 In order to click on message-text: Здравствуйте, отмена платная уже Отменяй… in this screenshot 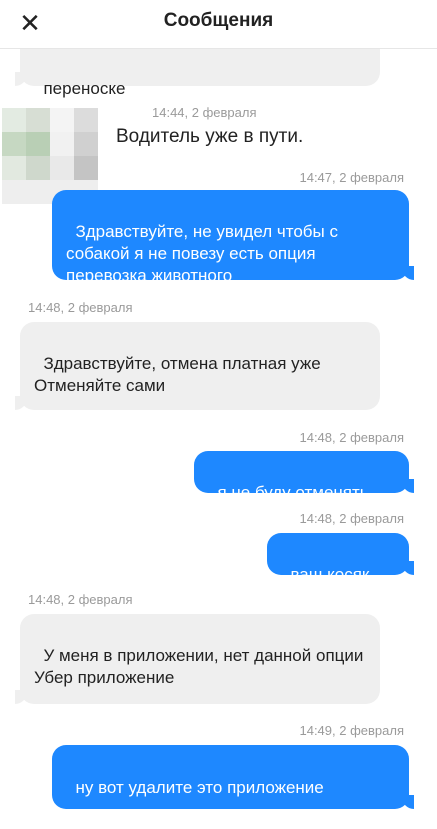, I will do `click(177, 374)`.